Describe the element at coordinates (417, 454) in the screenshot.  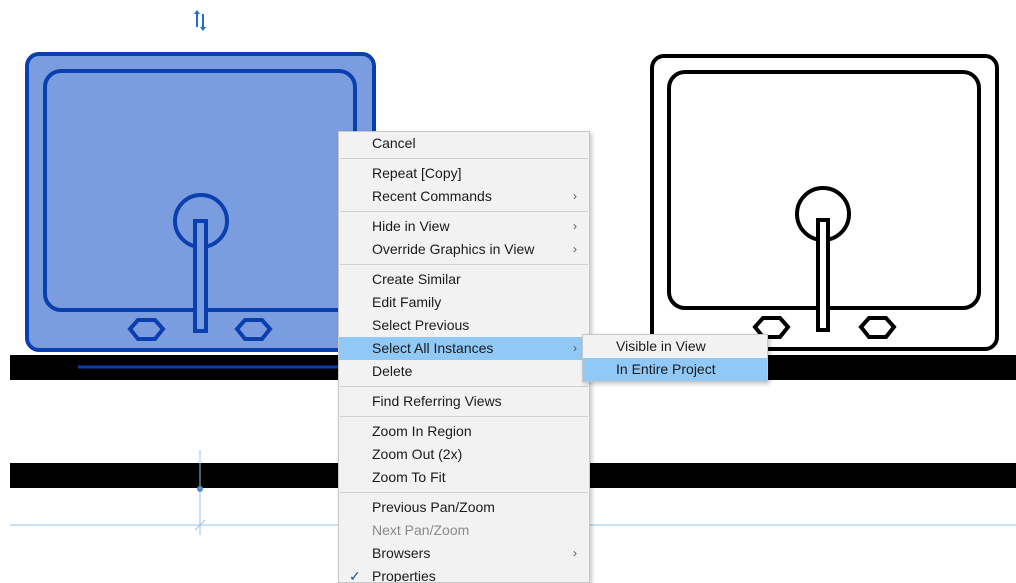
I see `menu-item-label: Zoom Out (2x)` at that location.